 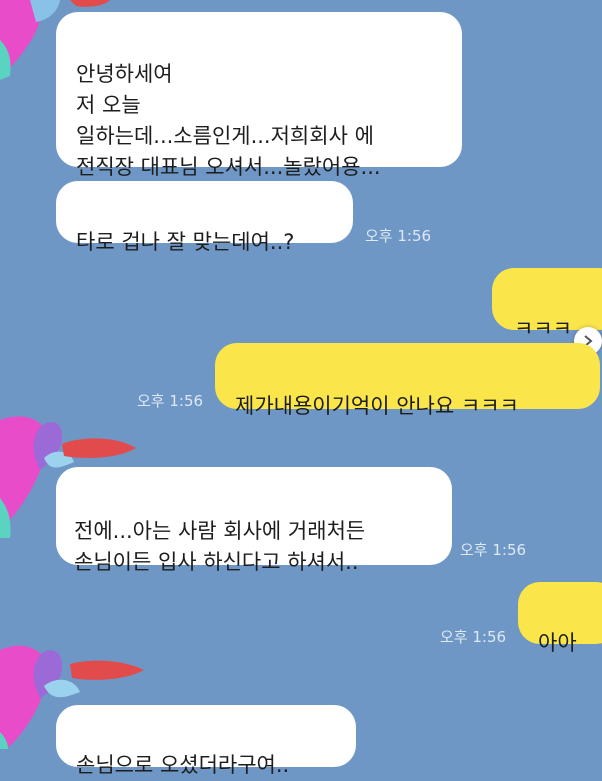 What do you see at coordinates (204, 217) in the screenshot?
I see `message-bubble-incoming: 타로 겁나 잘 맞는데여..?` at bounding box center [204, 217].